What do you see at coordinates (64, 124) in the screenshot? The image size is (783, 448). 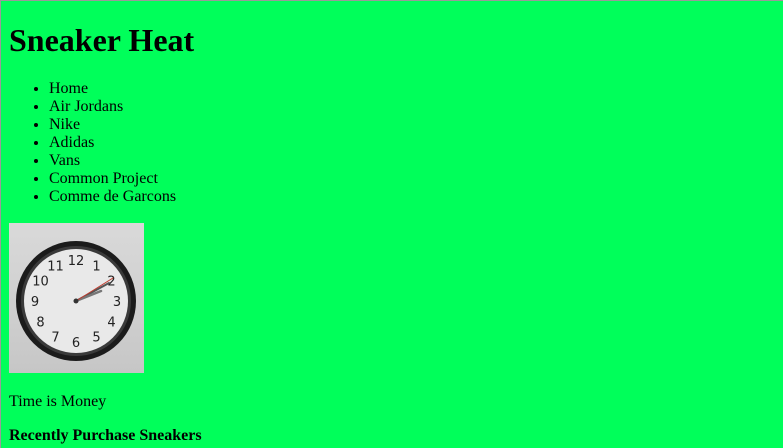 I see `nav-link-nike: Nike` at bounding box center [64, 124].